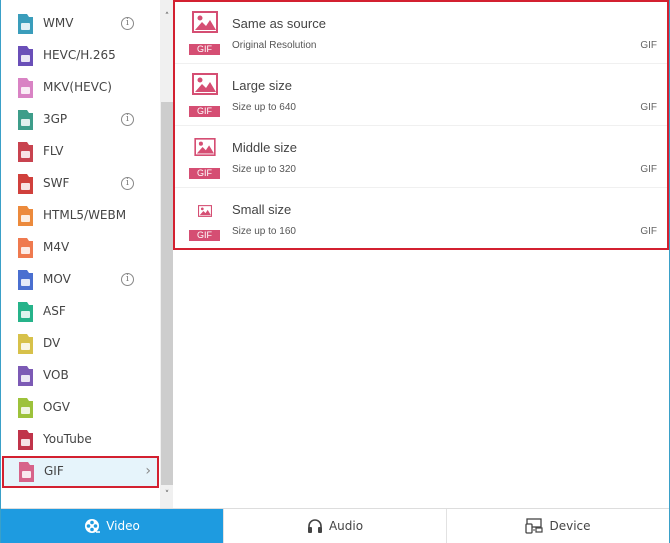  Describe the element at coordinates (534, 526) in the screenshot. I see `device-icon` at that location.